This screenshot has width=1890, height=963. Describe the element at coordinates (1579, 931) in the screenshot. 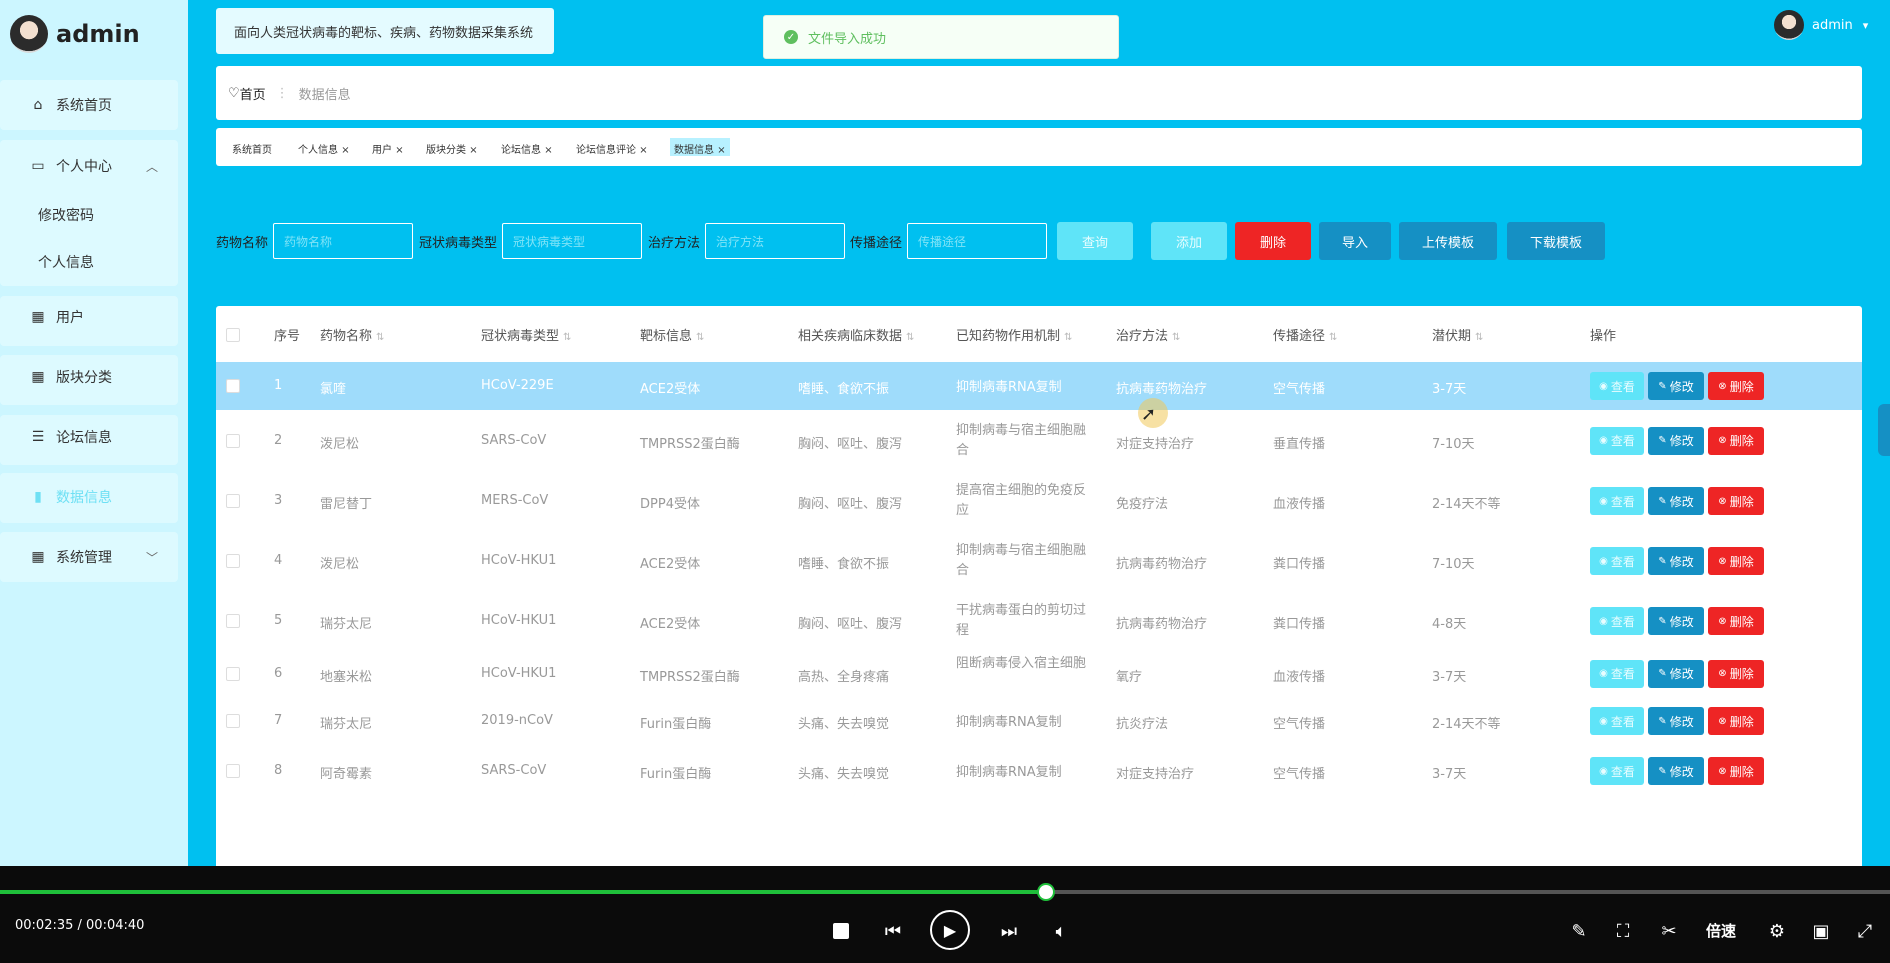

I see `annotate-button: ✎` at that location.